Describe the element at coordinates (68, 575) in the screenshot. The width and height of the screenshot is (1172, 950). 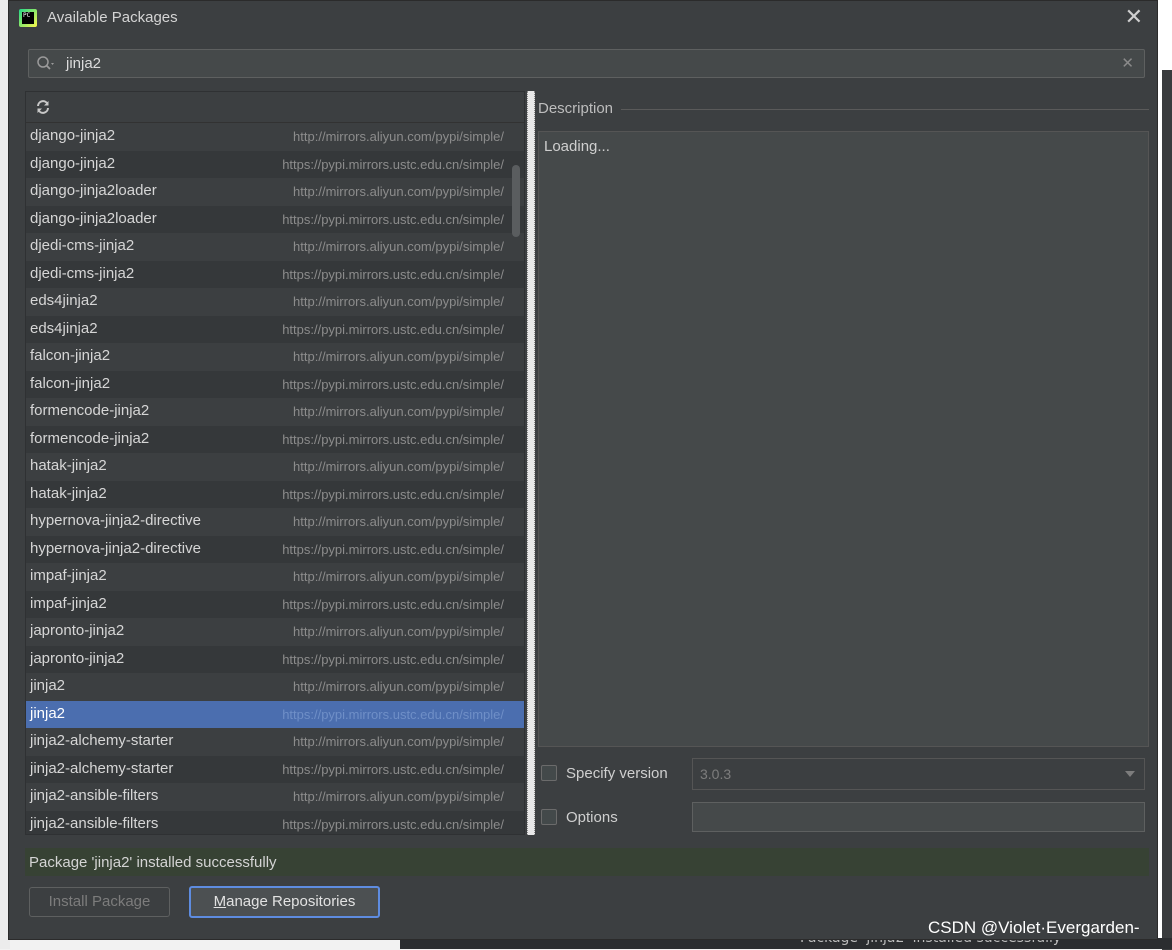
I see `package-name: impaf-jinja2` at that location.